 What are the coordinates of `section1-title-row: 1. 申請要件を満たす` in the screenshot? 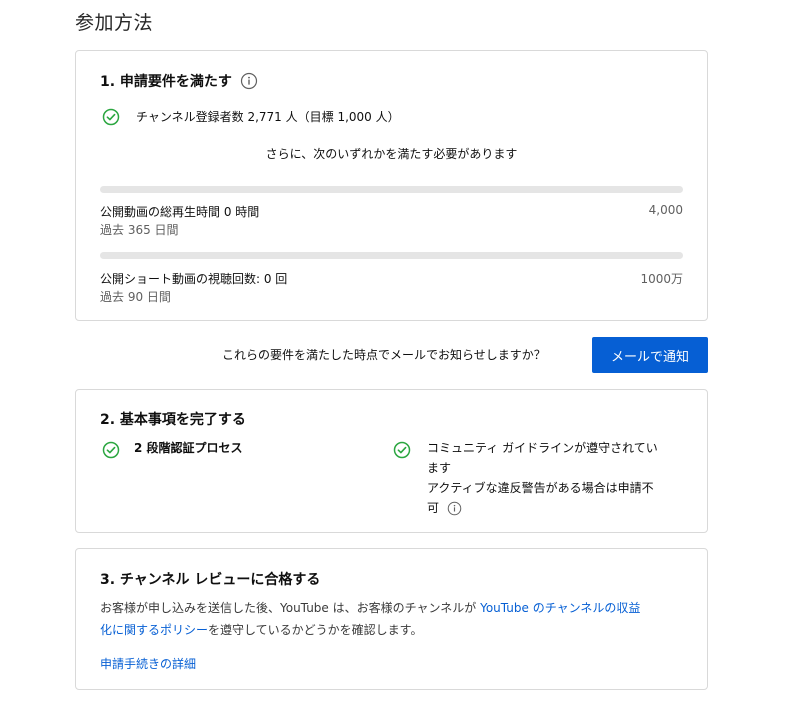 It's located at (179, 81).